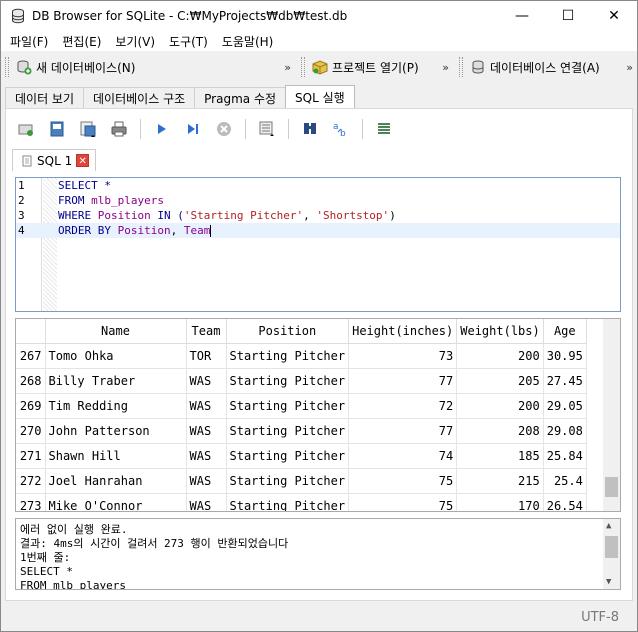  I want to click on close-window-button: ✕, so click(614, 16).